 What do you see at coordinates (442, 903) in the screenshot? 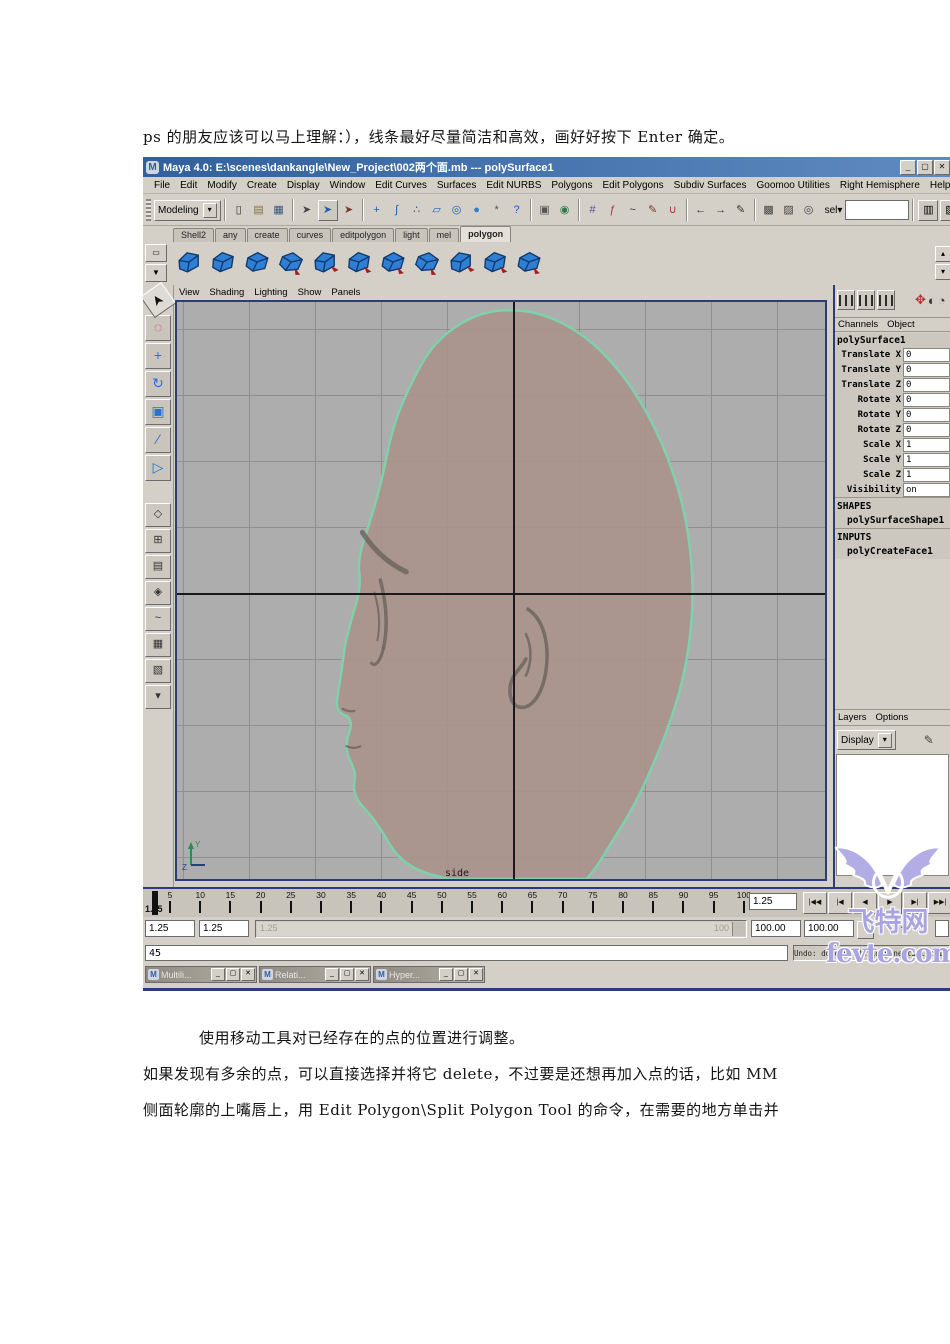
I see `time-tick: 50` at bounding box center [442, 903].